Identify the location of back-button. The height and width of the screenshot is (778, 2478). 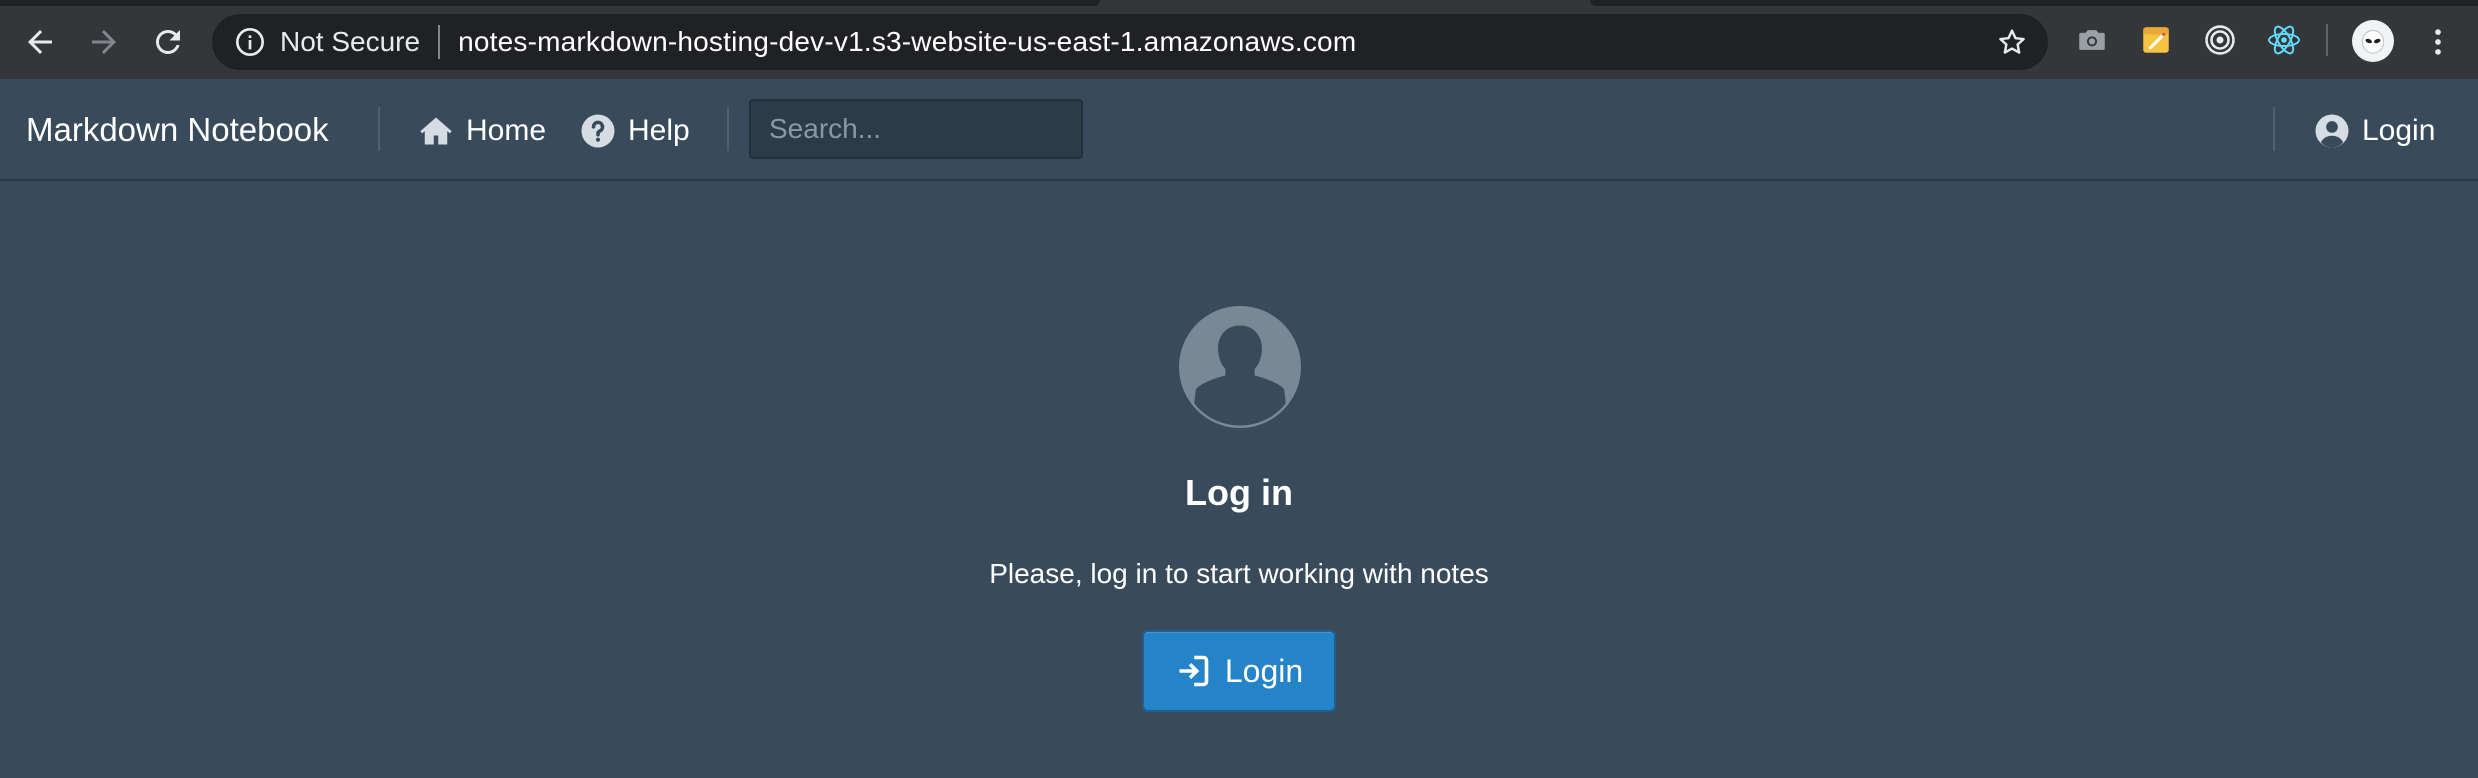
(40, 42).